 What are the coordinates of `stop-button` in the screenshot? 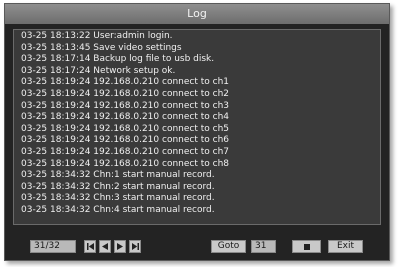 It's located at (306, 246).